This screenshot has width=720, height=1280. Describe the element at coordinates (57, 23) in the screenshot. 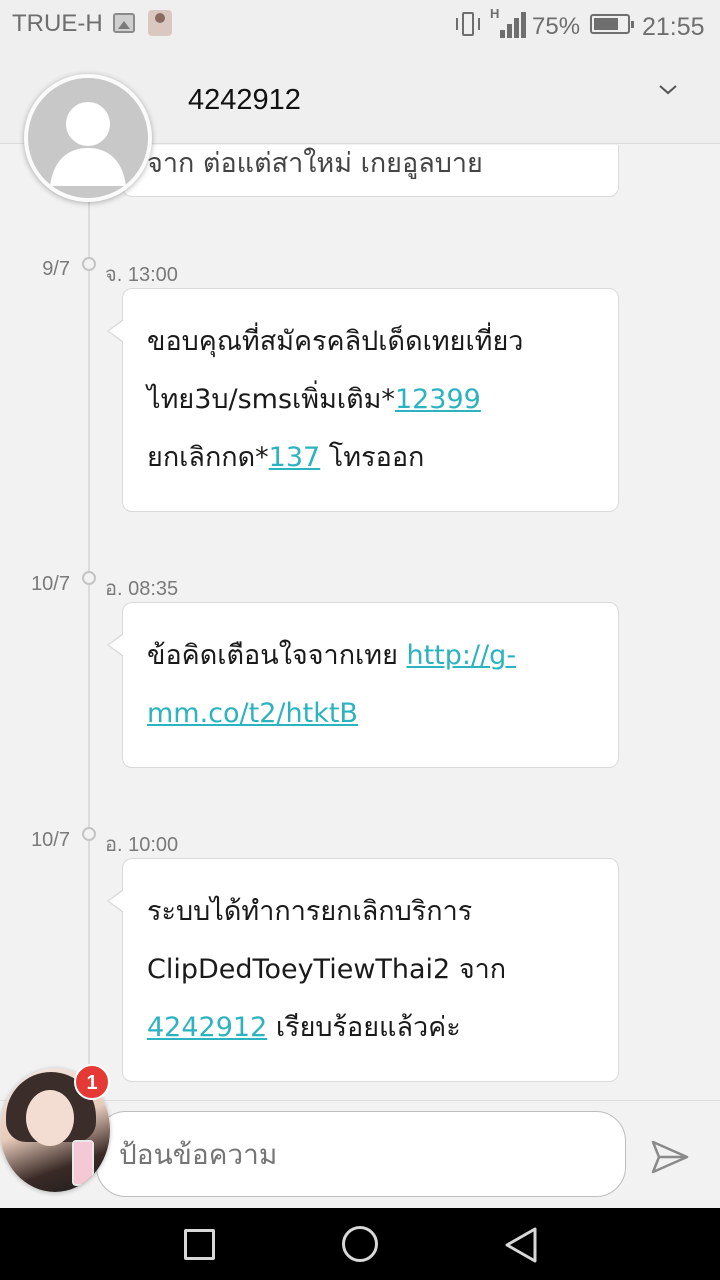

I see `carrier-label: TRUE-H` at that location.